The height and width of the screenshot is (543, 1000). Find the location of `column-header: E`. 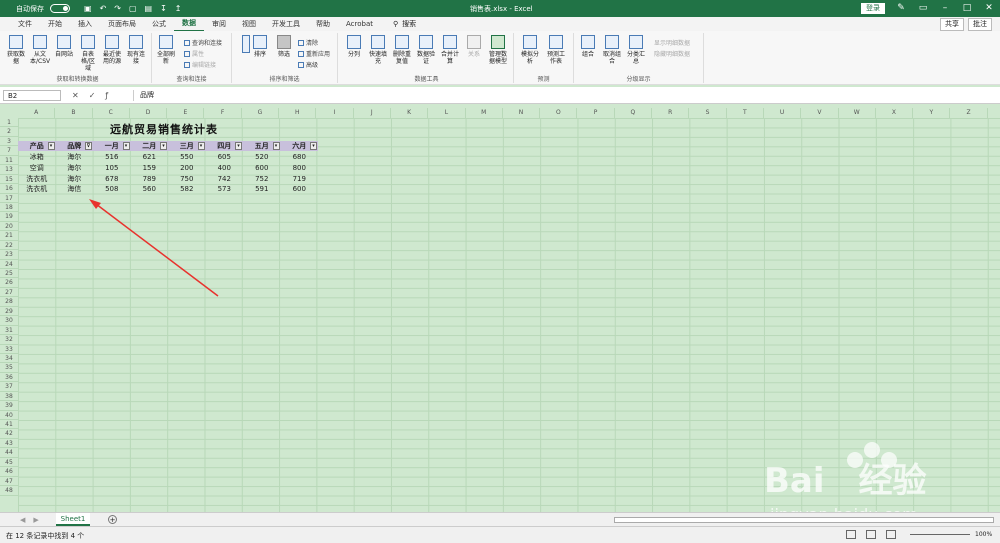

column-header: E is located at coordinates (186, 113).